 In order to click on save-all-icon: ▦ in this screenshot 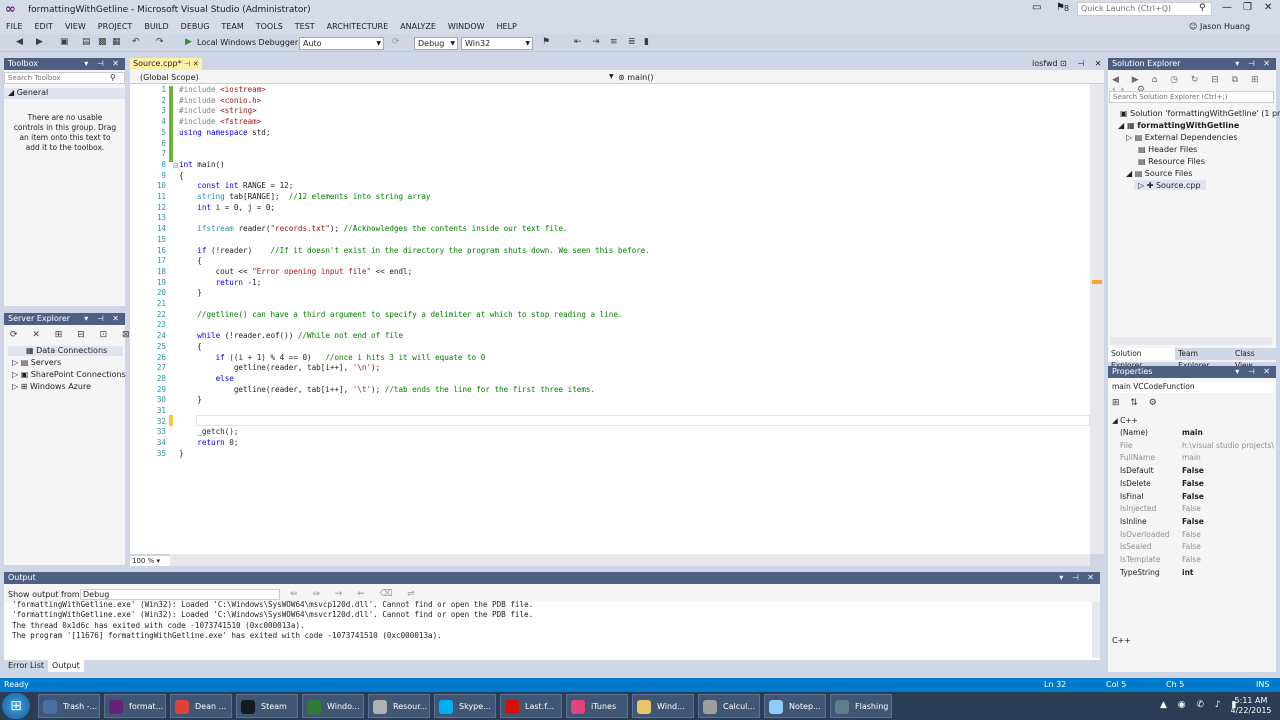, I will do `click(116, 42)`.